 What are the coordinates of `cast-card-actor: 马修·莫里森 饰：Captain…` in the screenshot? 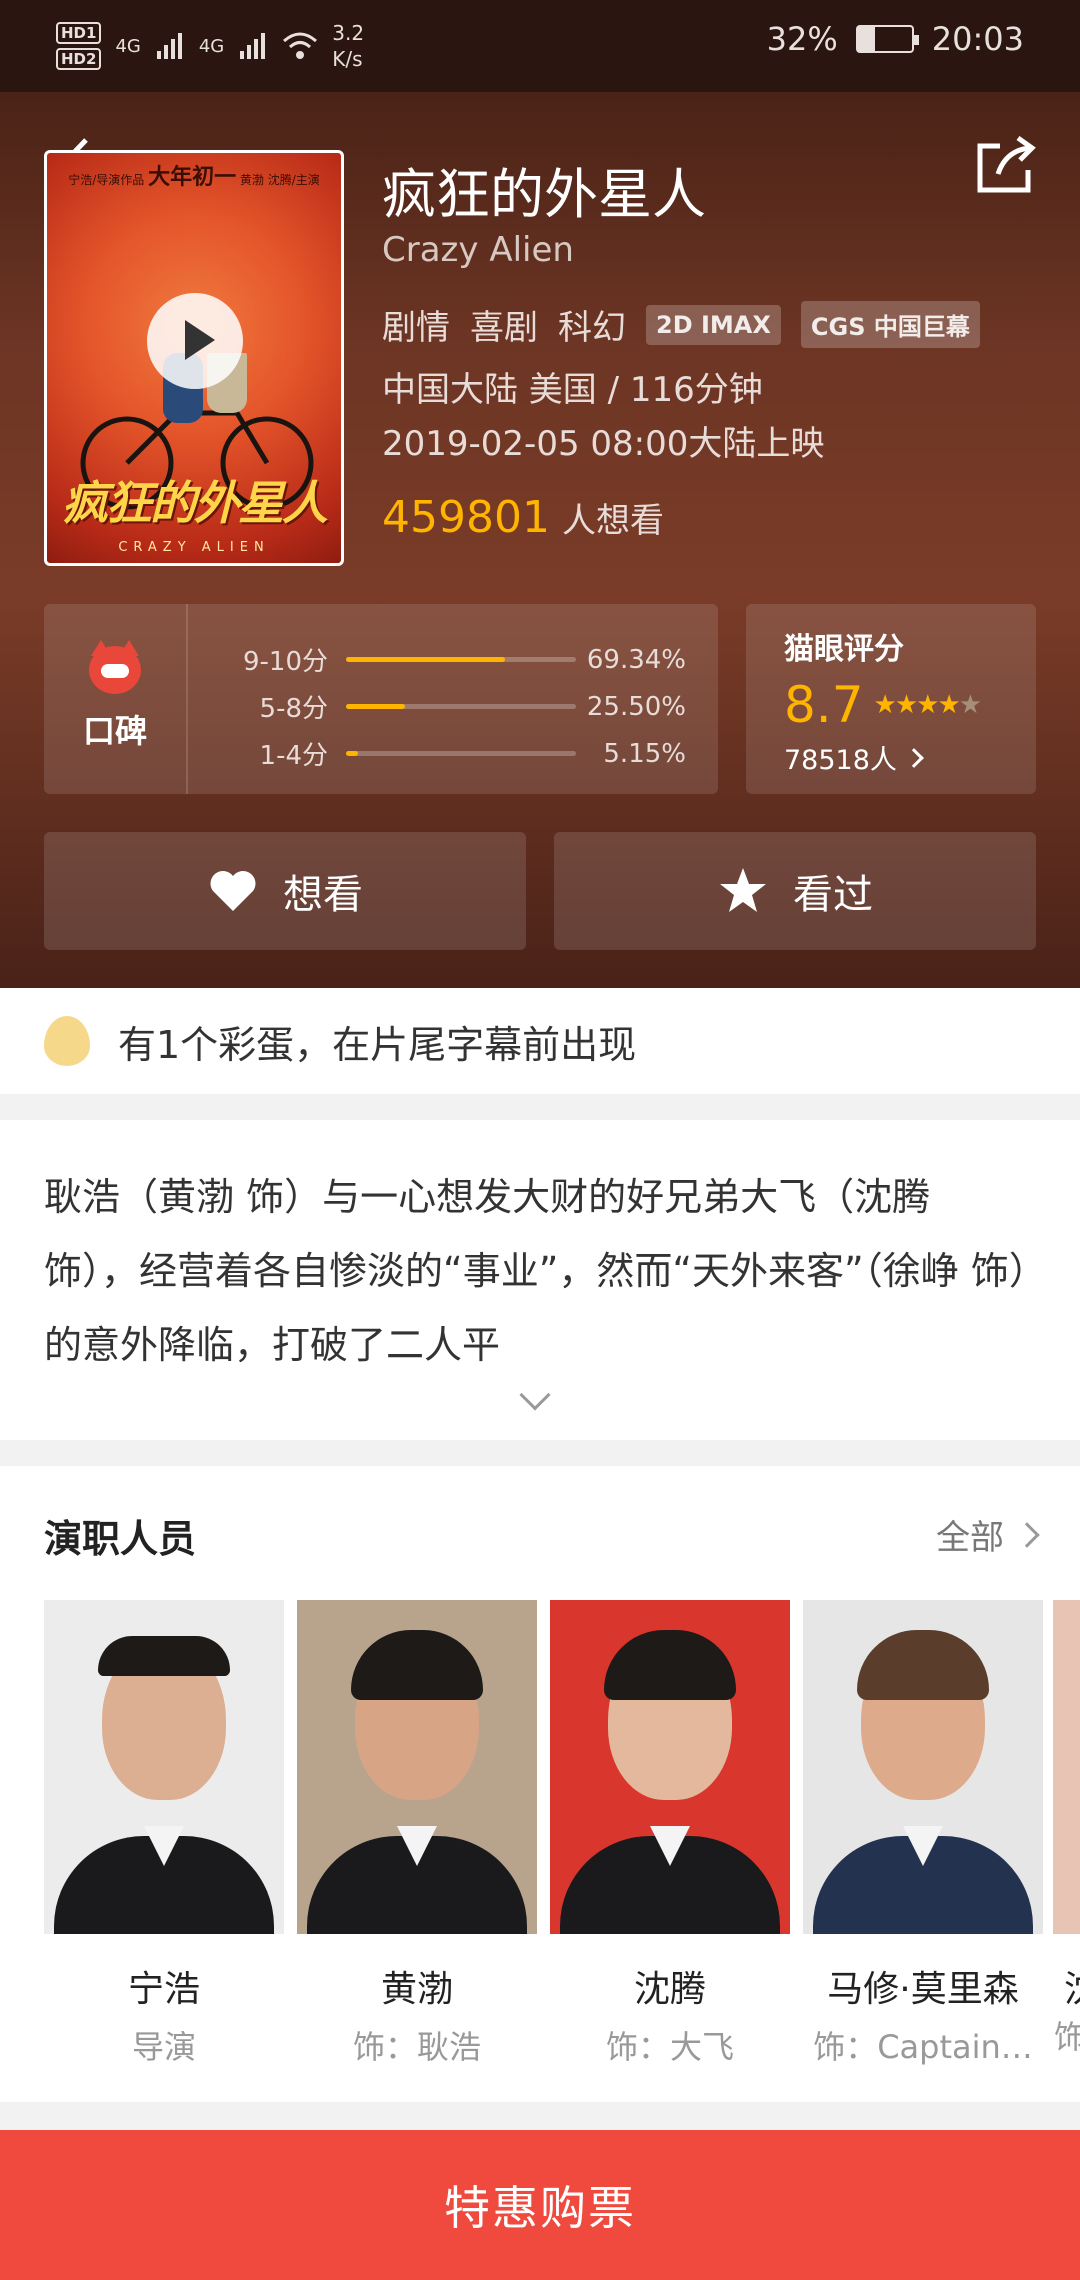 It's located at (923, 1834).